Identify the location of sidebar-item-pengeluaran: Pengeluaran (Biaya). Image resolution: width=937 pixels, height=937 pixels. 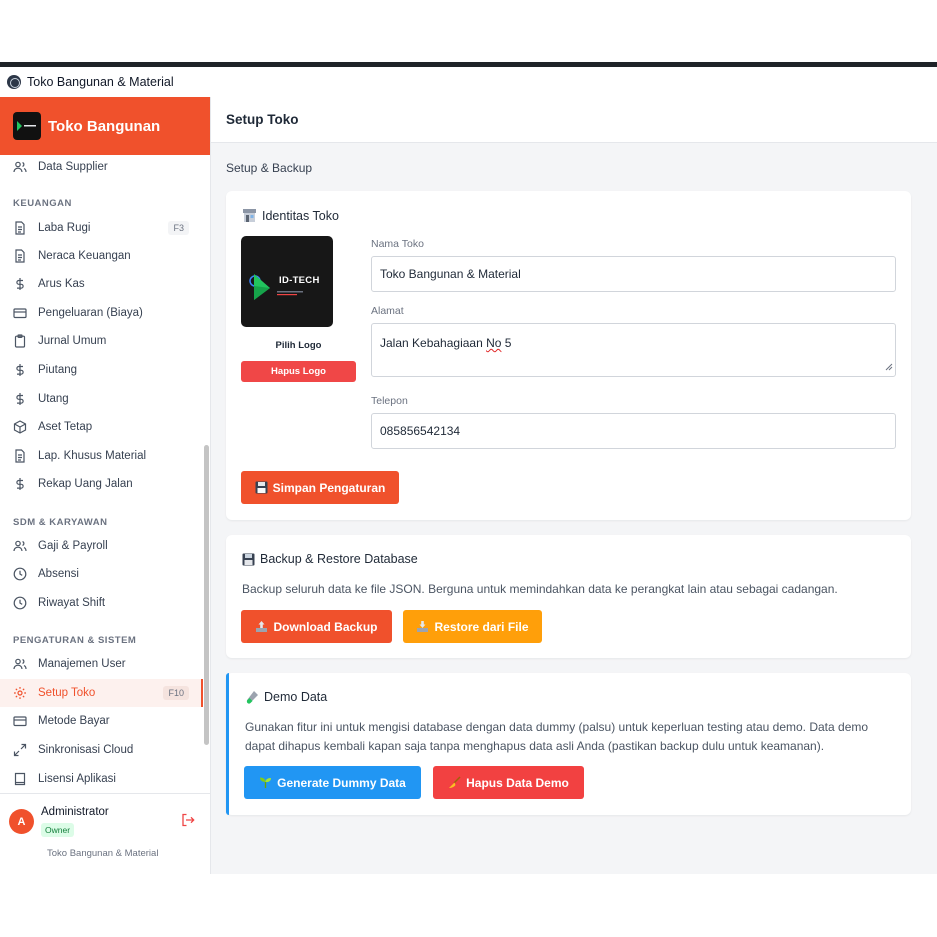
(101, 313).